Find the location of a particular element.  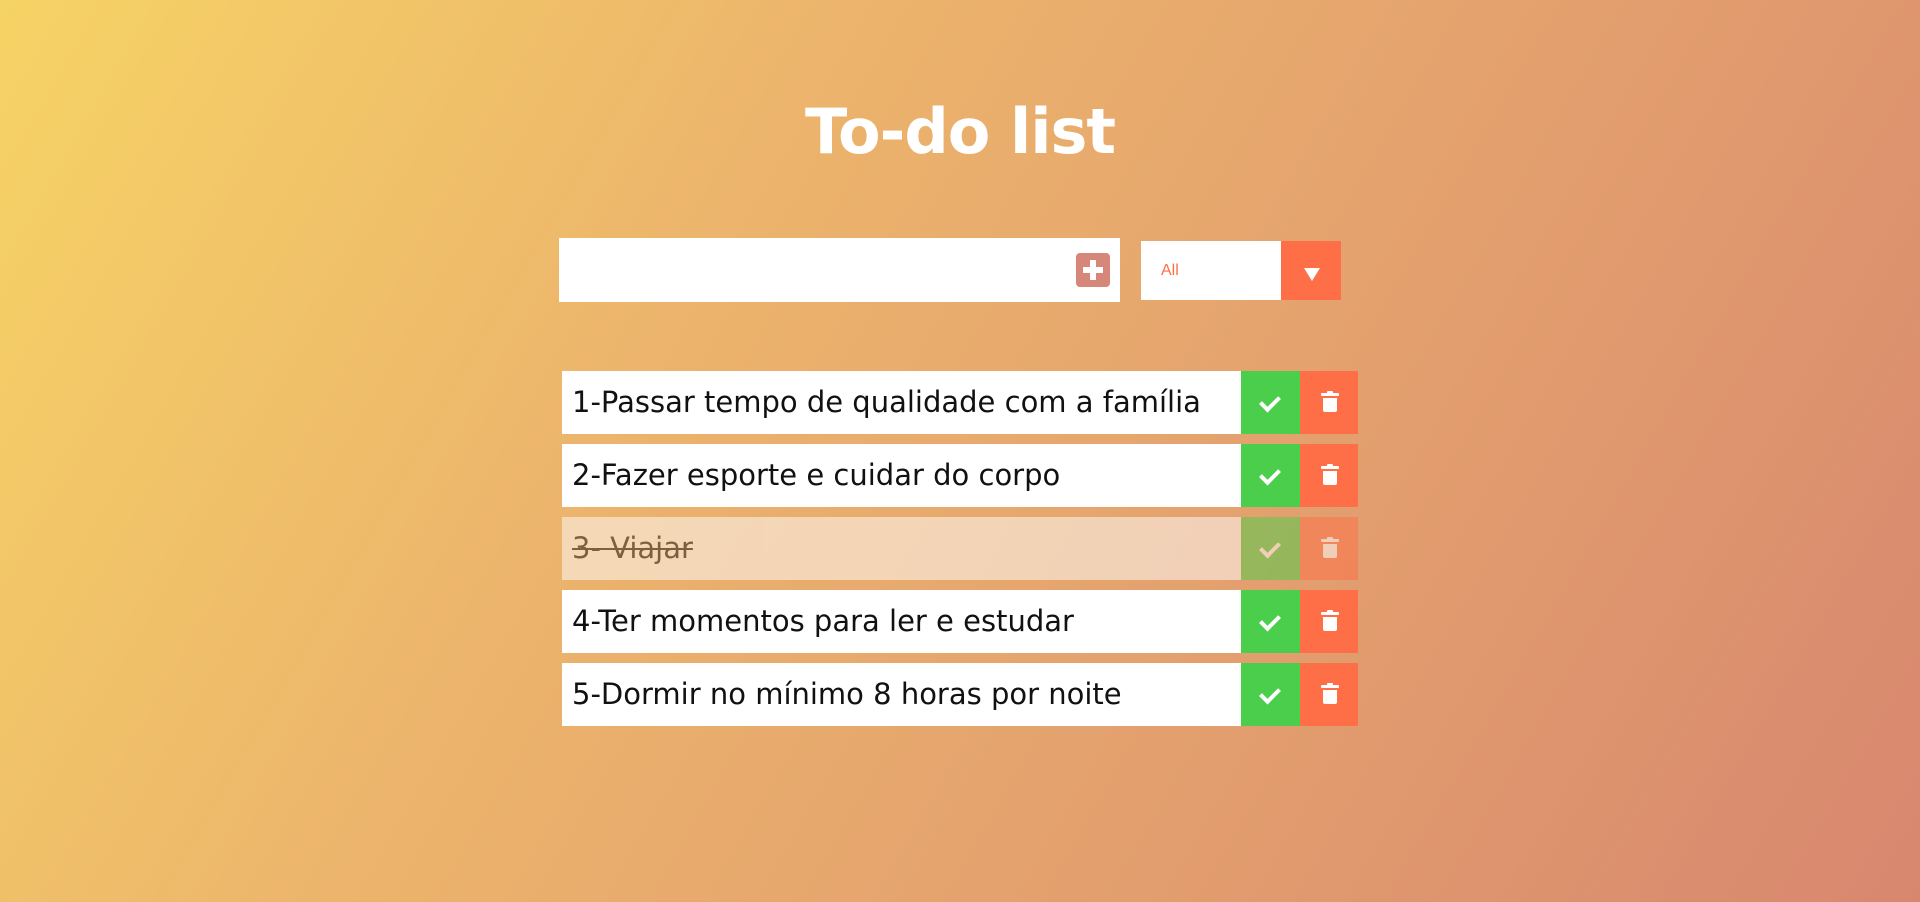

filter-select: All is located at coordinates (1241, 270).